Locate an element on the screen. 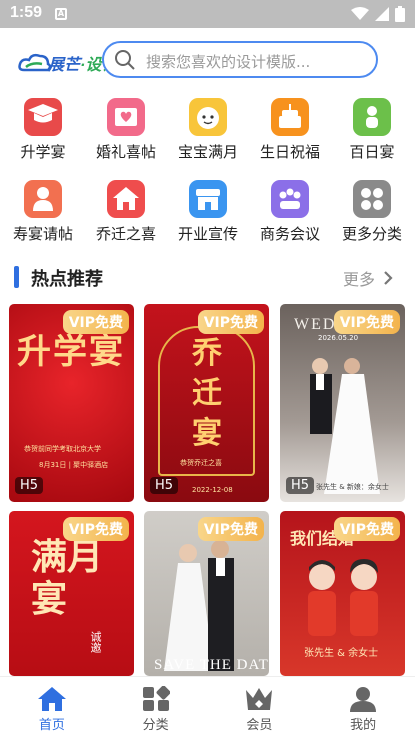 Image resolution: width=415 pixels, height=739 pixels. nav-member-label: 会员 is located at coordinates (259, 725).